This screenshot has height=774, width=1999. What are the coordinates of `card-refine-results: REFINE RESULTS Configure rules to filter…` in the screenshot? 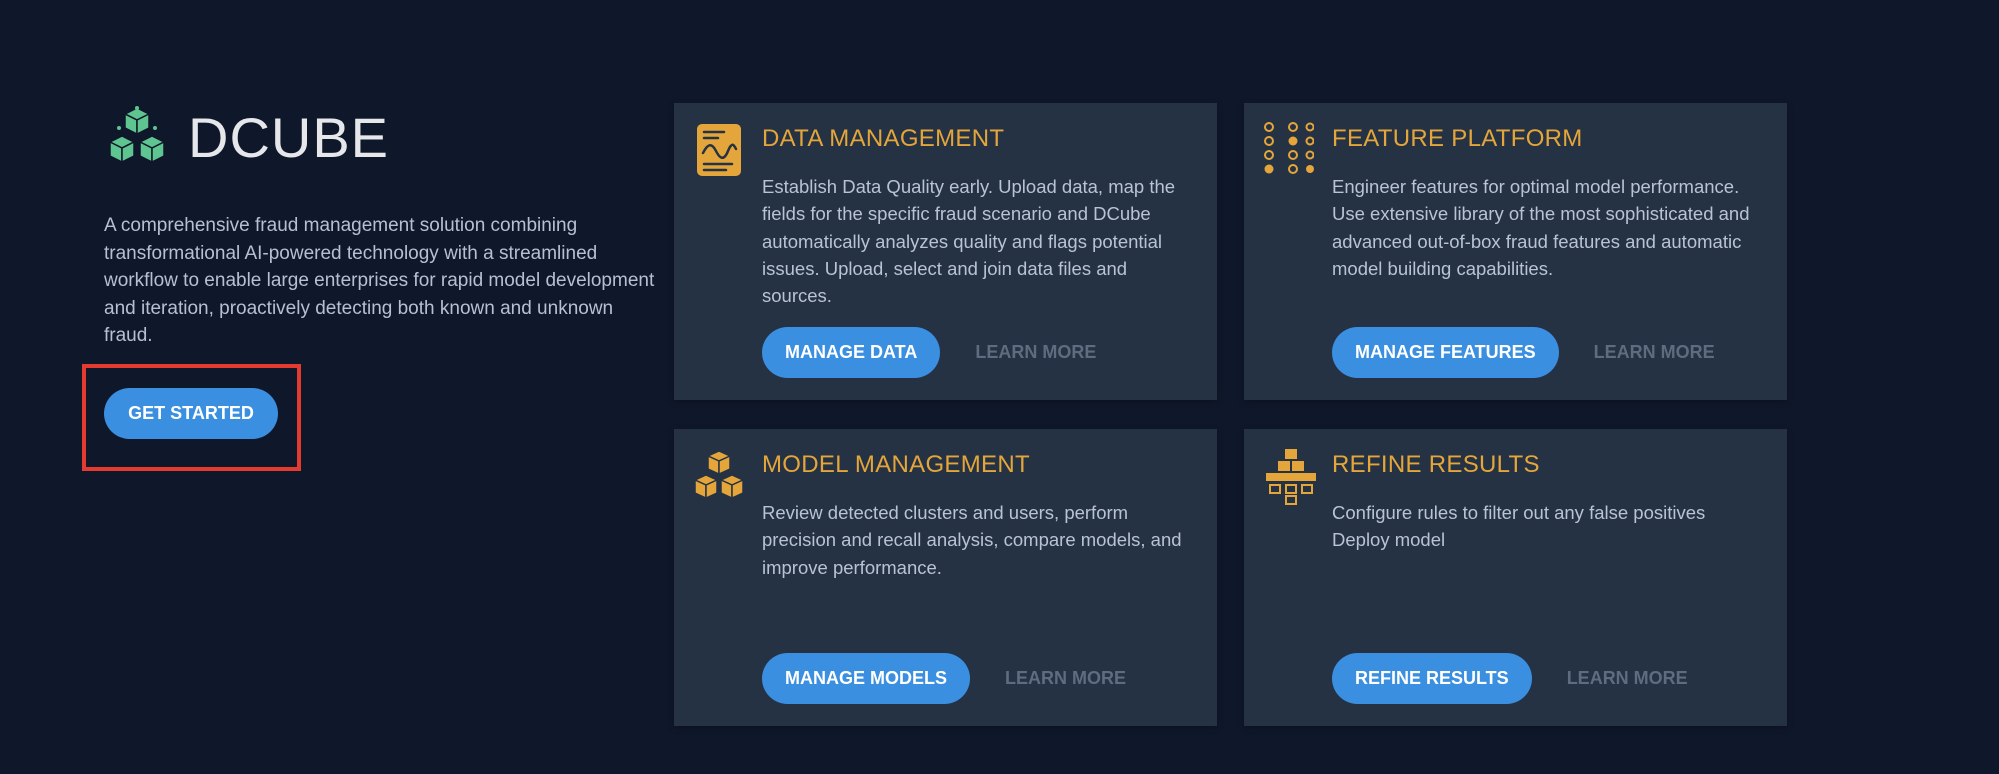 It's located at (1515, 577).